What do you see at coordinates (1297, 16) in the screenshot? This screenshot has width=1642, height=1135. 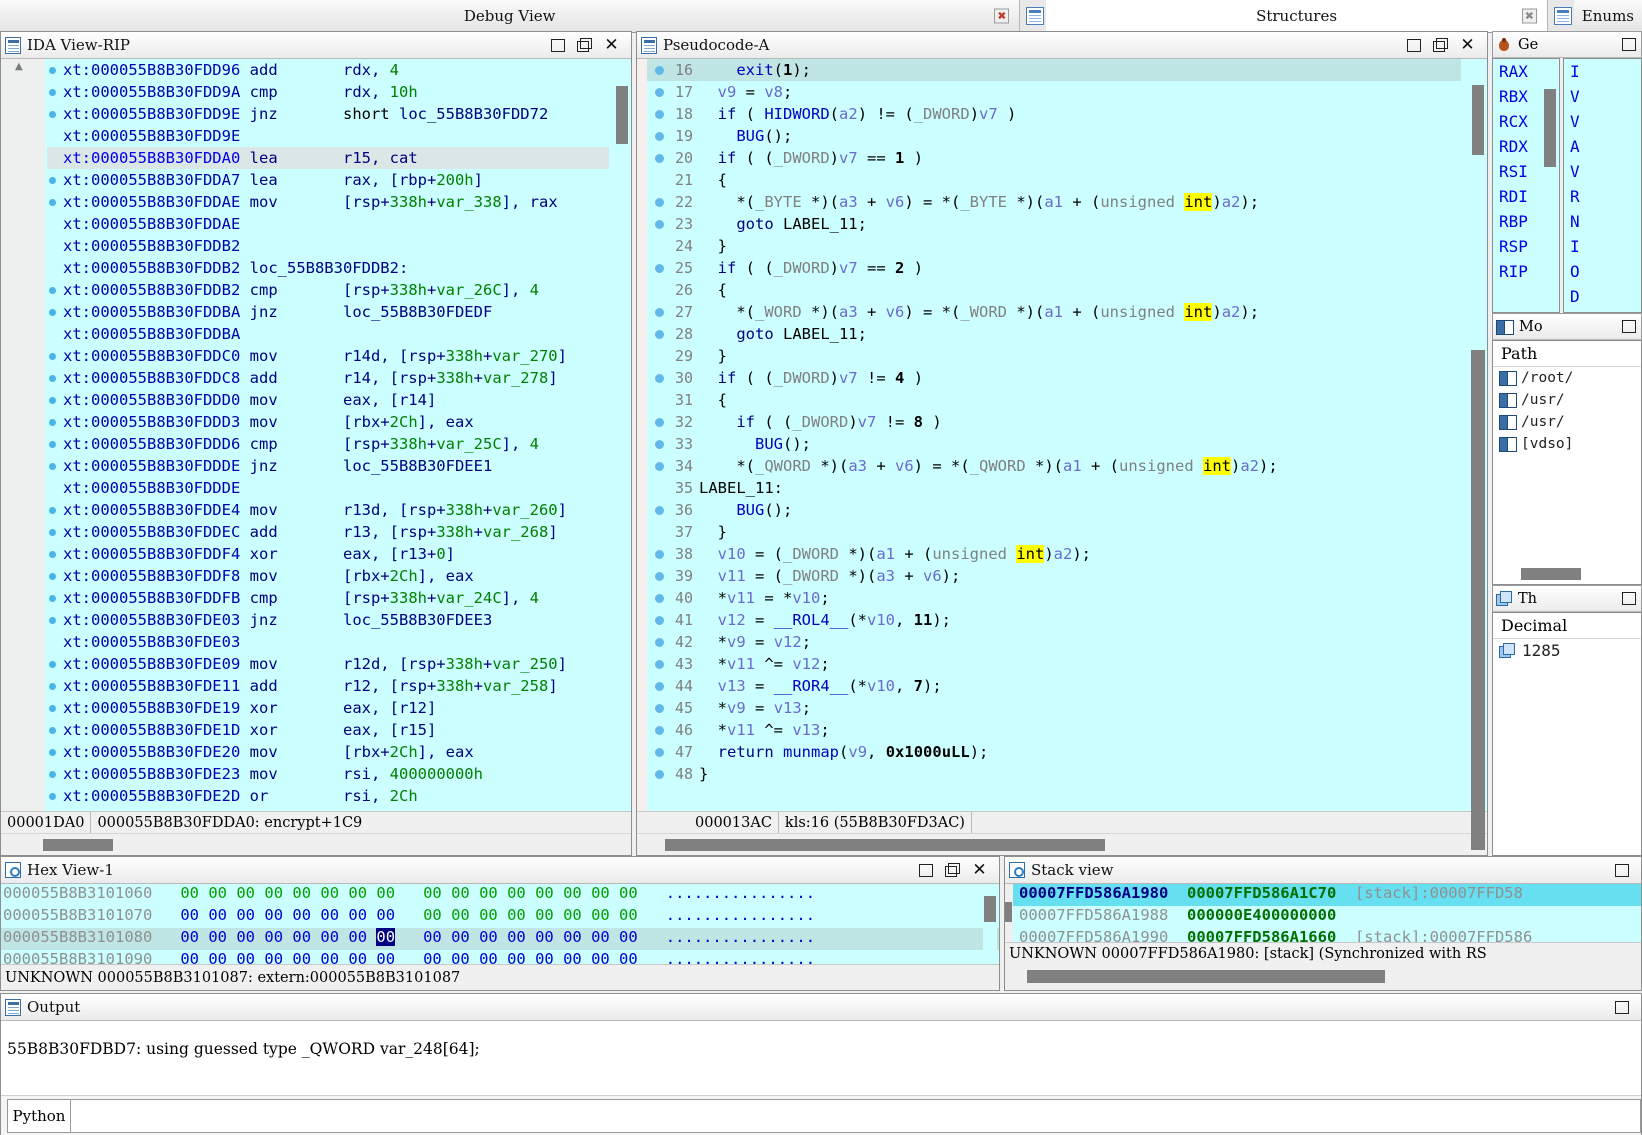 I see `tab-structures: Structures ✖` at bounding box center [1297, 16].